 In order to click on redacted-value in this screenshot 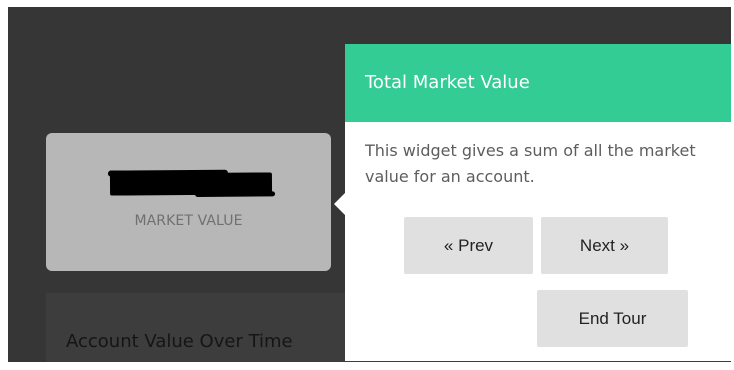, I will do `click(191, 184)`.